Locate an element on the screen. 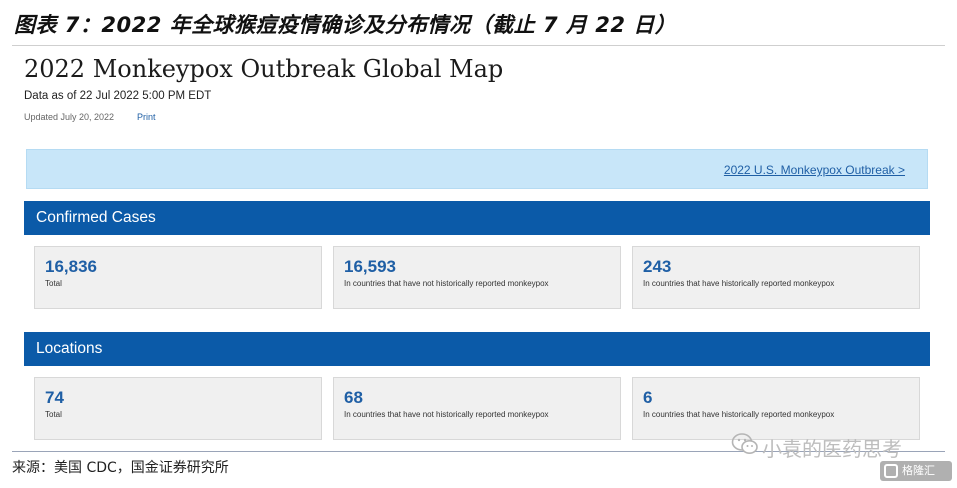 This screenshot has width=957, height=488. gelonghui-logo: 格隆汇 is located at coordinates (916, 471).